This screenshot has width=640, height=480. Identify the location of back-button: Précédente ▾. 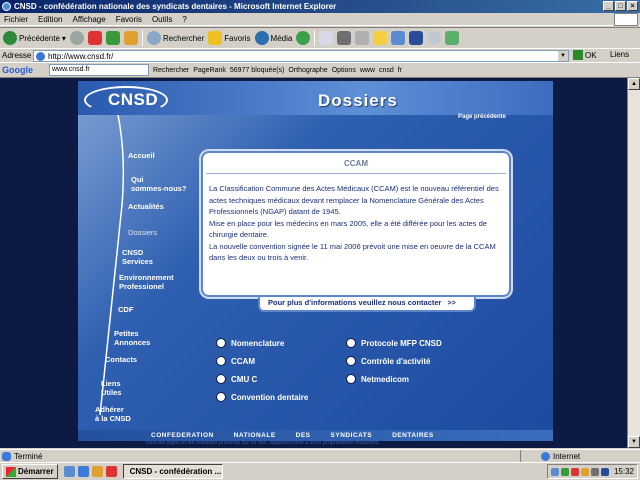
(34, 38).